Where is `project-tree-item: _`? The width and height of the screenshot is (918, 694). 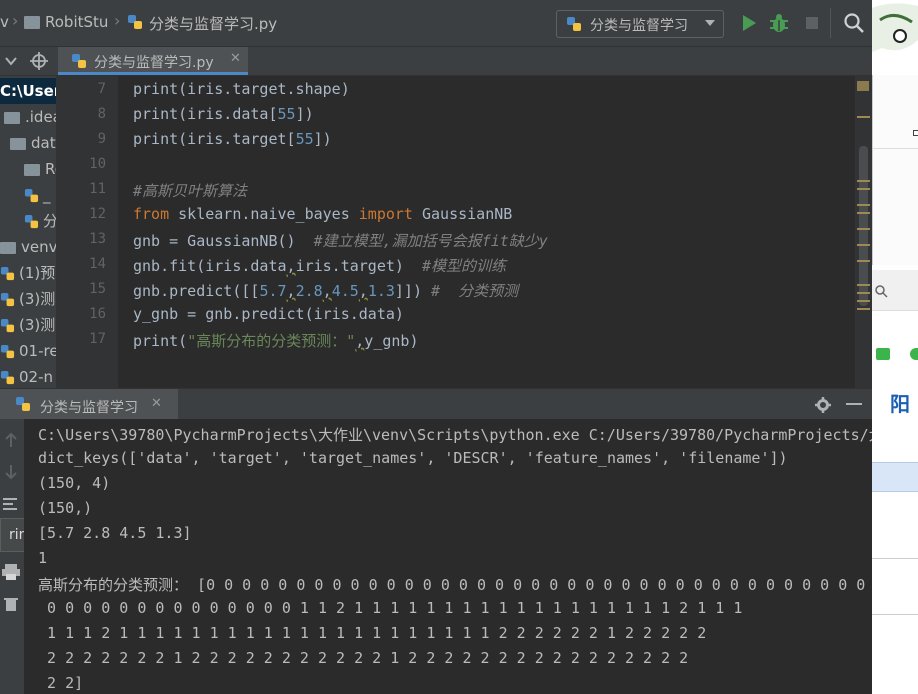 project-tree-item: _ is located at coordinates (28, 195).